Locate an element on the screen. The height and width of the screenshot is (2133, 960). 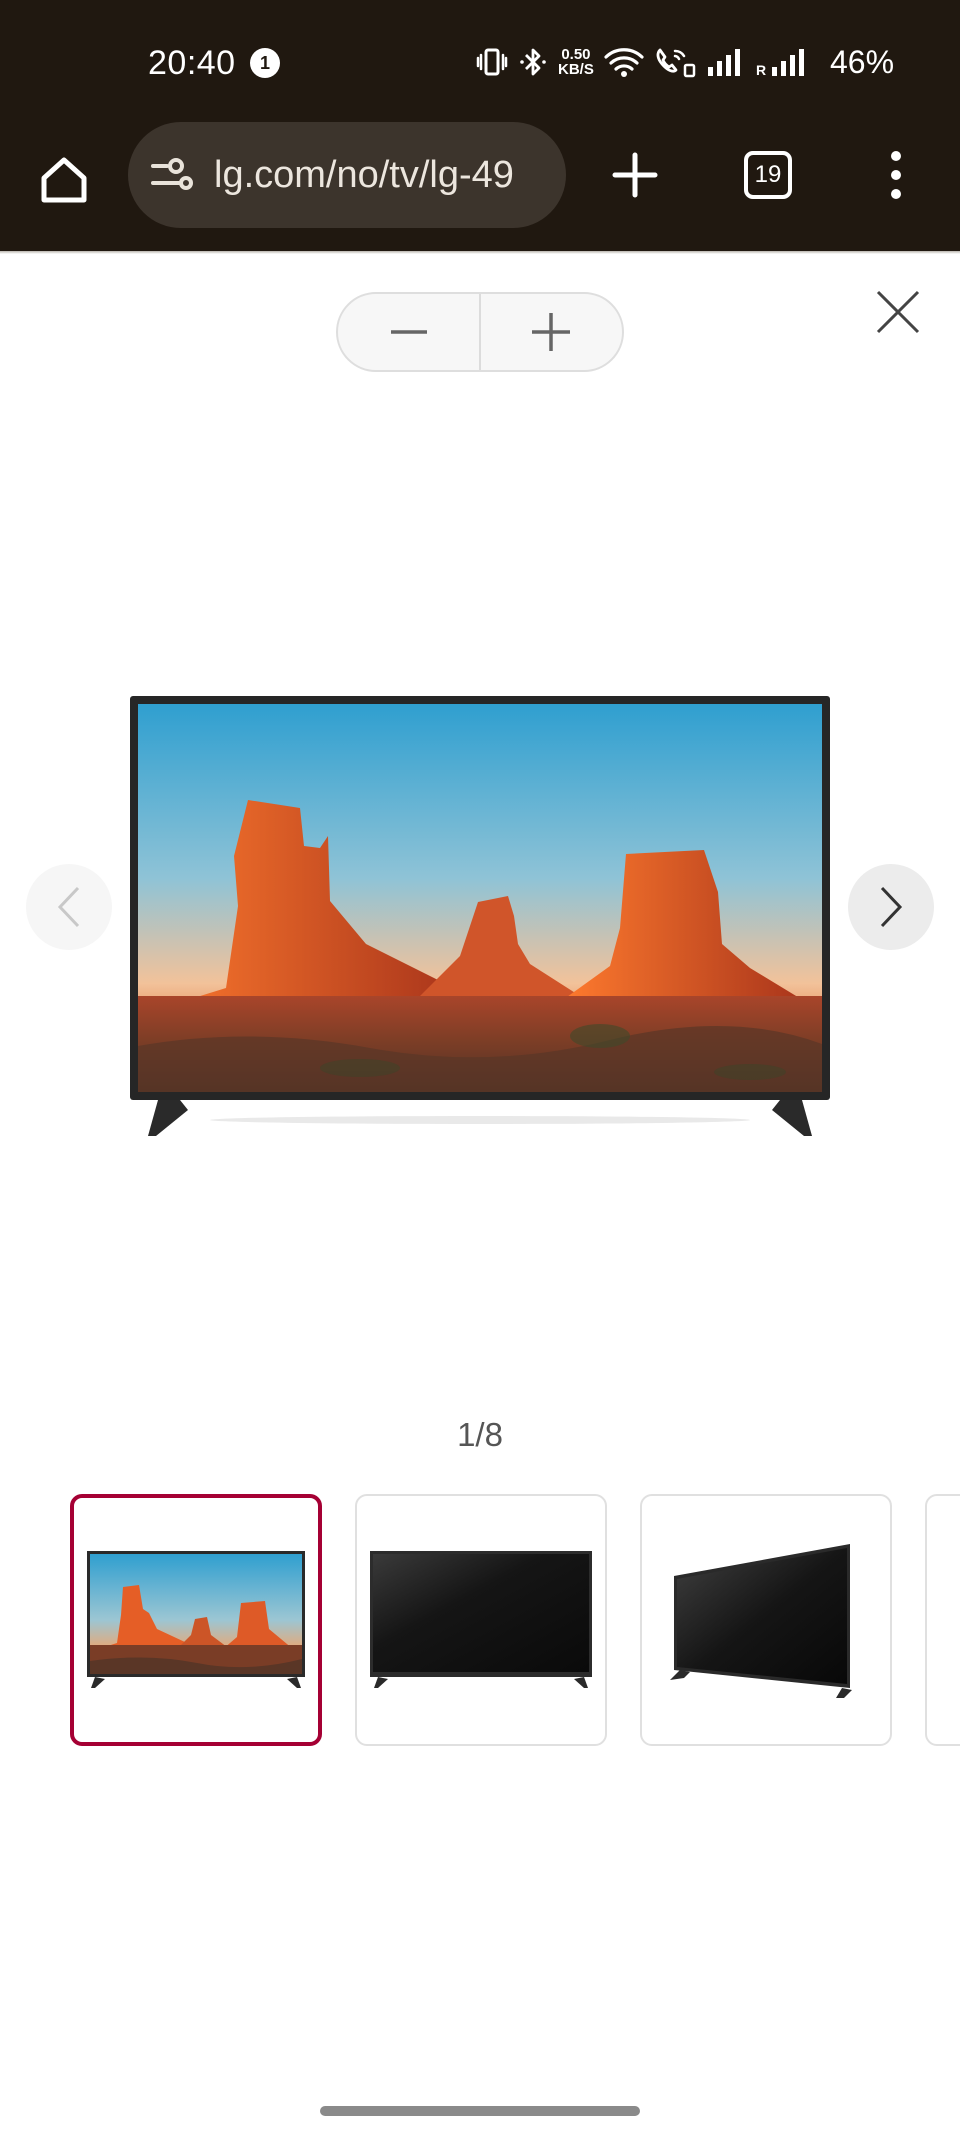
network-speed: 0.50 KB/S is located at coordinates (576, 62).